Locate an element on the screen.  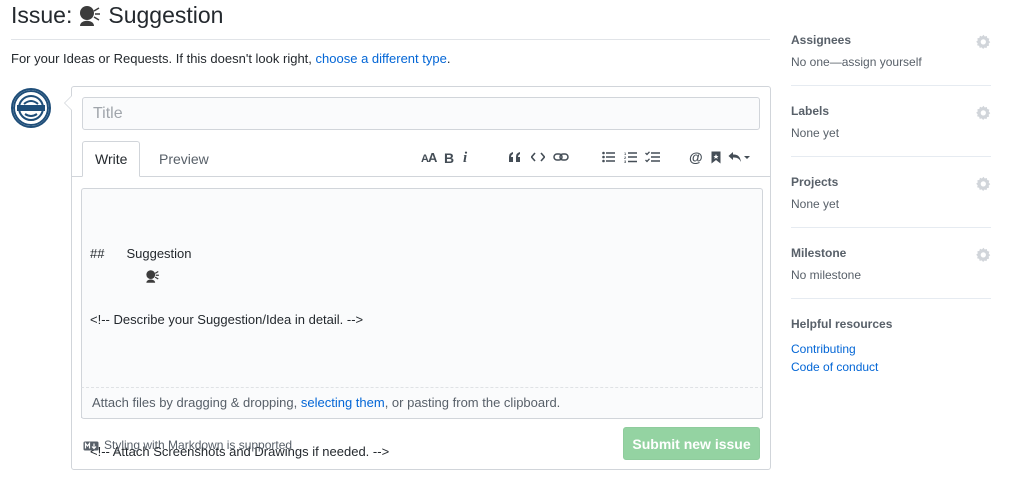
avatar is located at coordinates (31, 108).